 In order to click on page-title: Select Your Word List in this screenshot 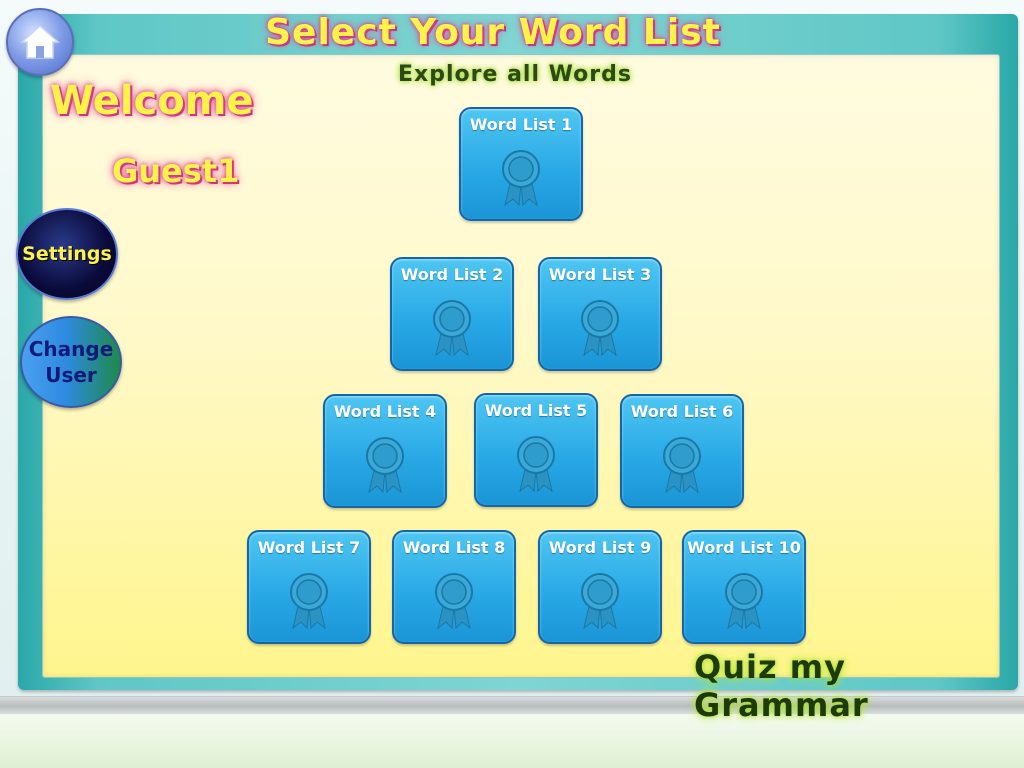, I will do `click(493, 32)`.